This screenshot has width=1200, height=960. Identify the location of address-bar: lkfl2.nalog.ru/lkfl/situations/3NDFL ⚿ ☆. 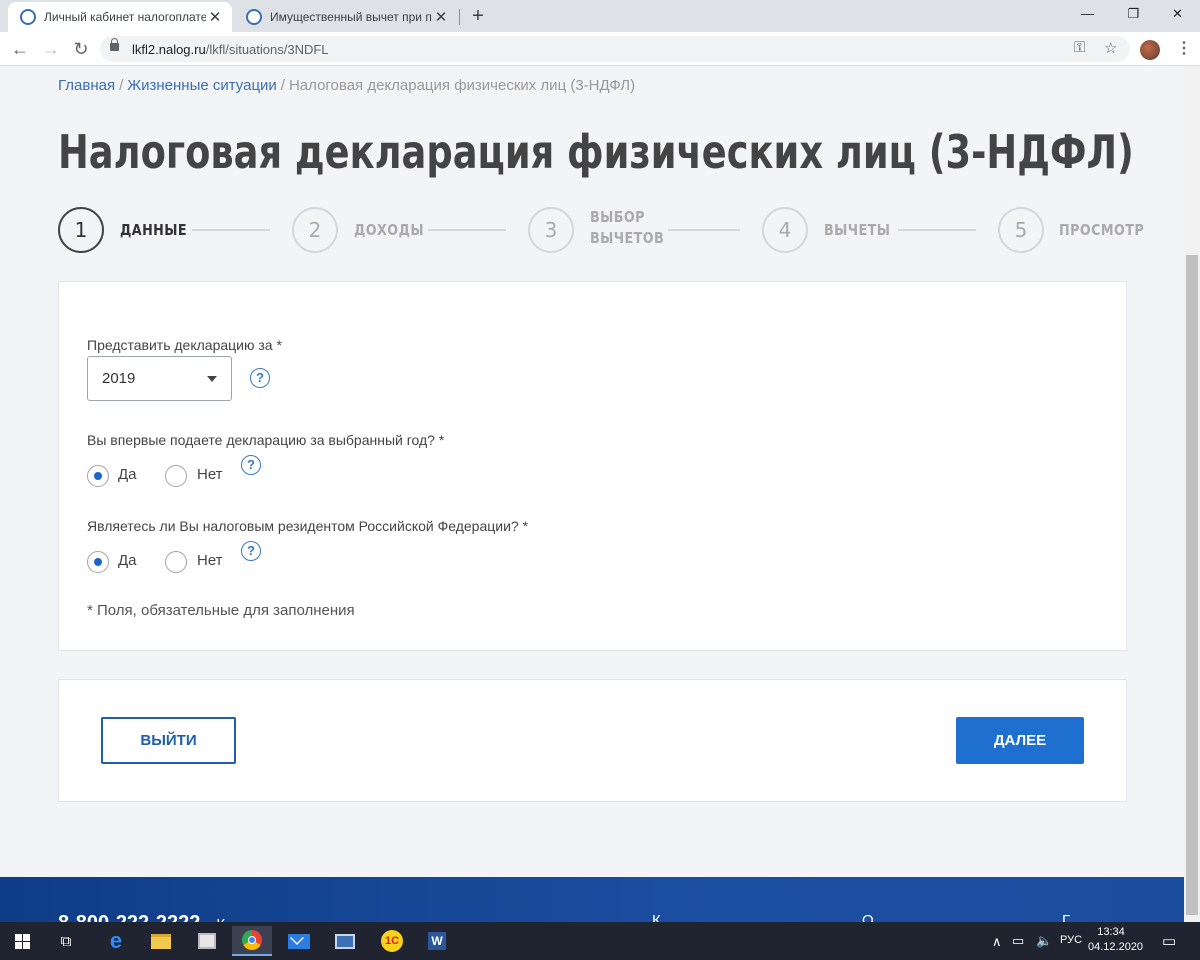
(615, 49).